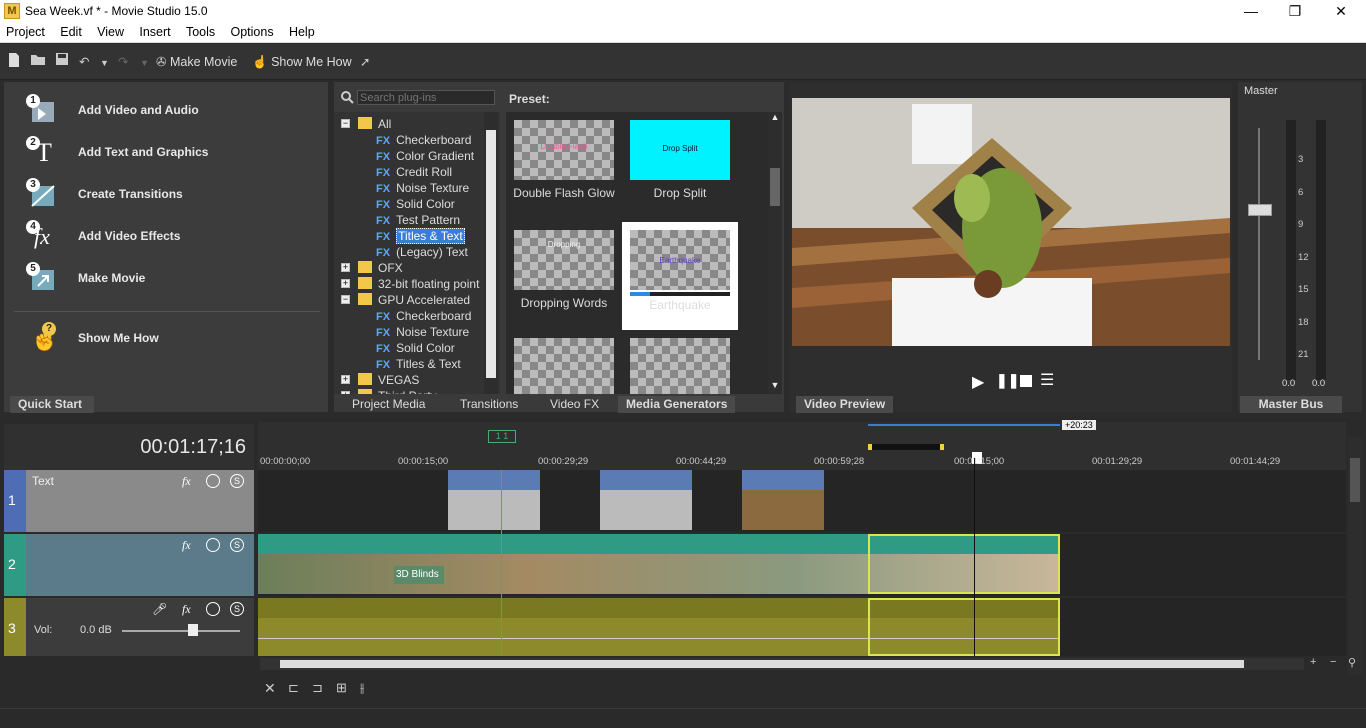 The height and width of the screenshot is (728, 1366). I want to click on timeline-vscrollbar, so click(1355, 556).